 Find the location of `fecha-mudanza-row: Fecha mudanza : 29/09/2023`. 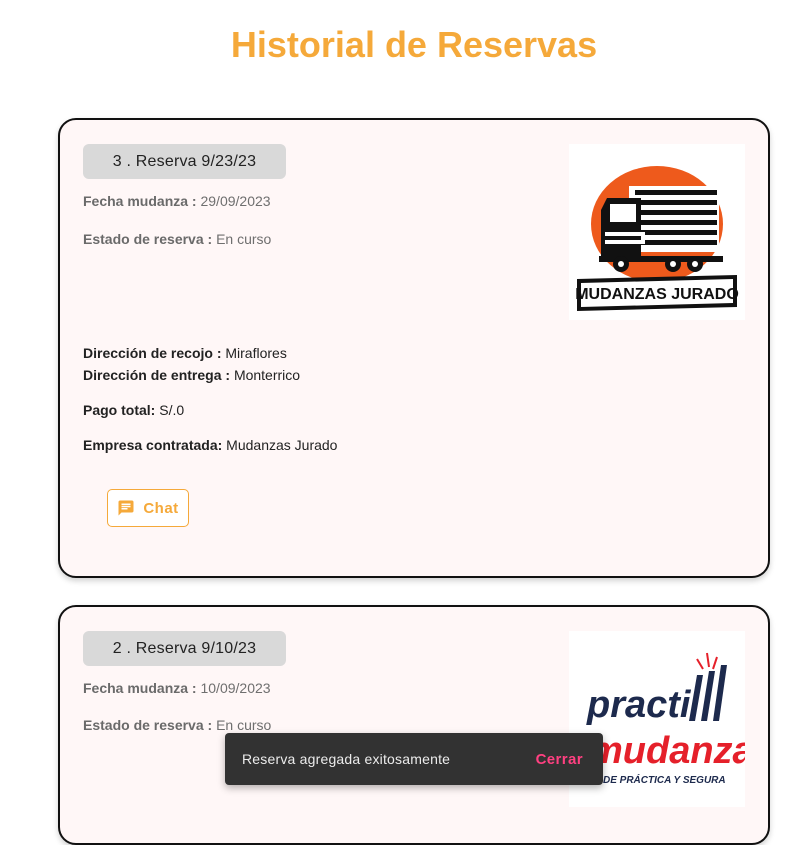

fecha-mudanza-row: Fecha mudanza : 29/09/2023 is located at coordinates (177, 201).